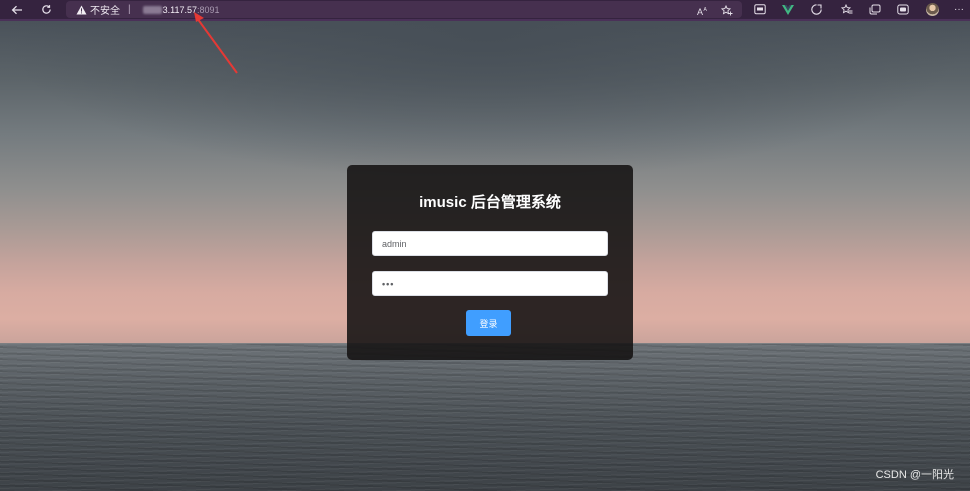 The width and height of the screenshot is (970, 491). What do you see at coordinates (932, 9) in the screenshot?
I see `profile-avatar` at bounding box center [932, 9].